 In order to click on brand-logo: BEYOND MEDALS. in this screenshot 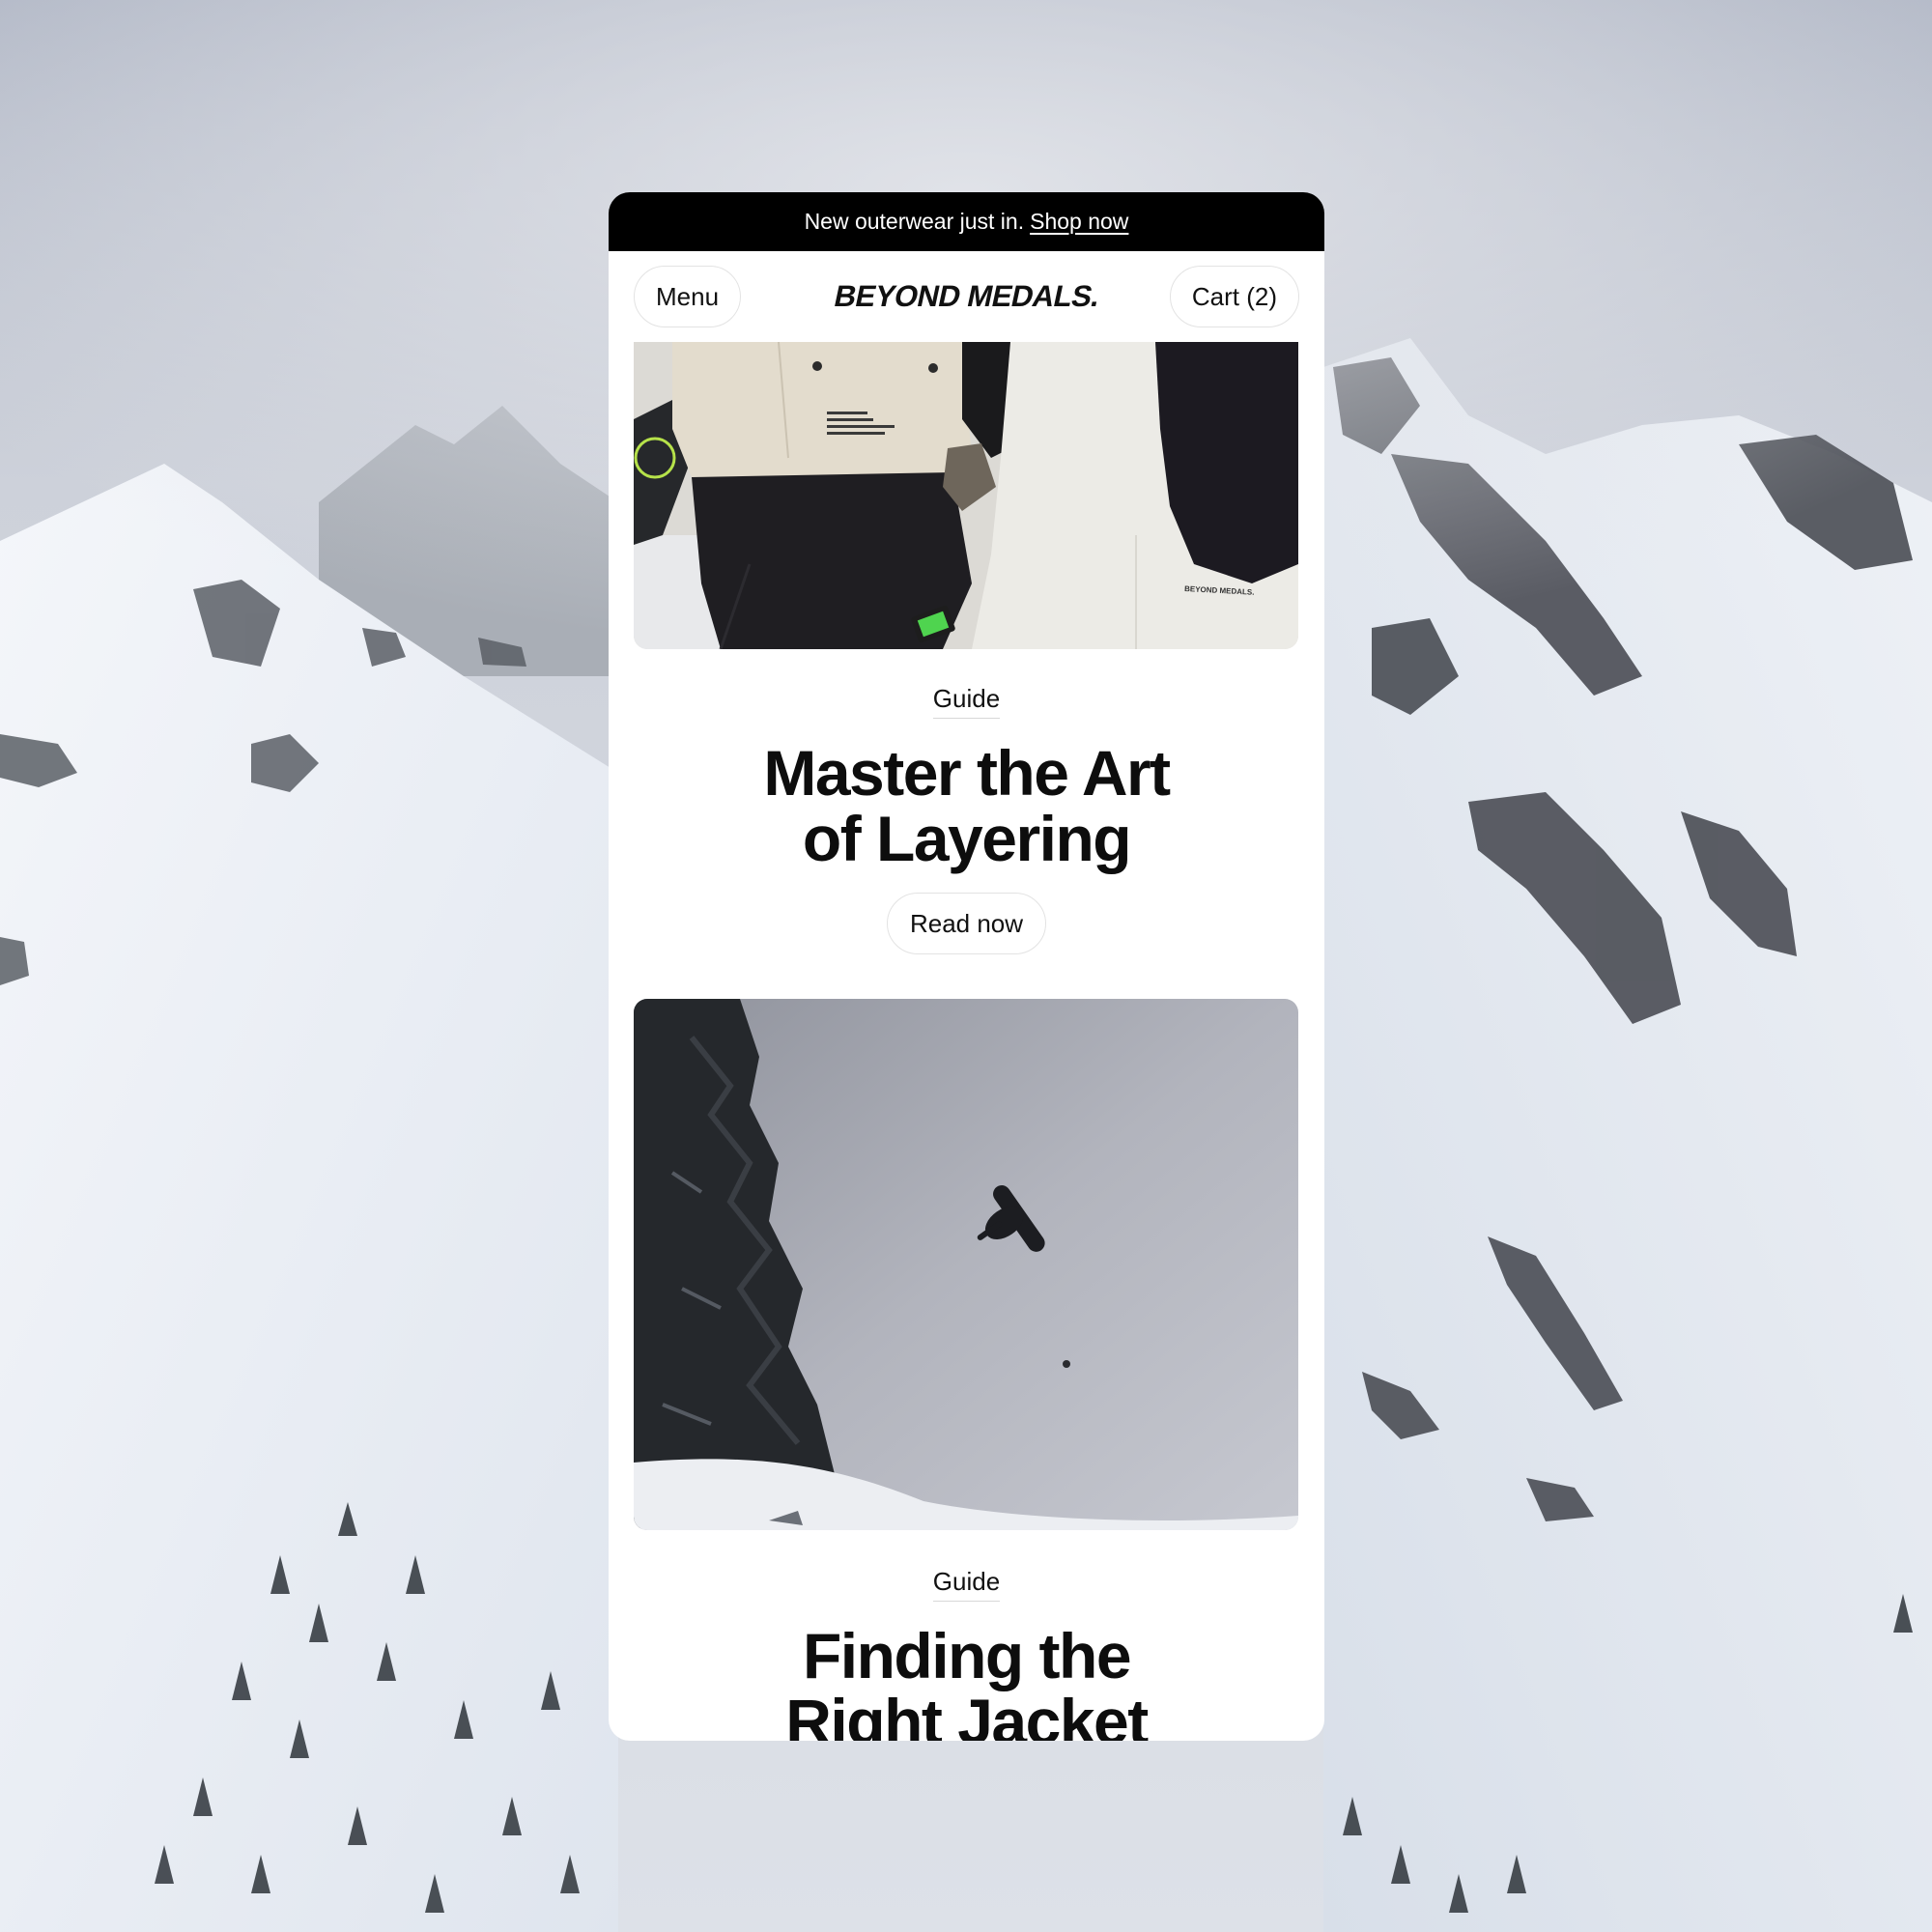, I will do `click(966, 296)`.